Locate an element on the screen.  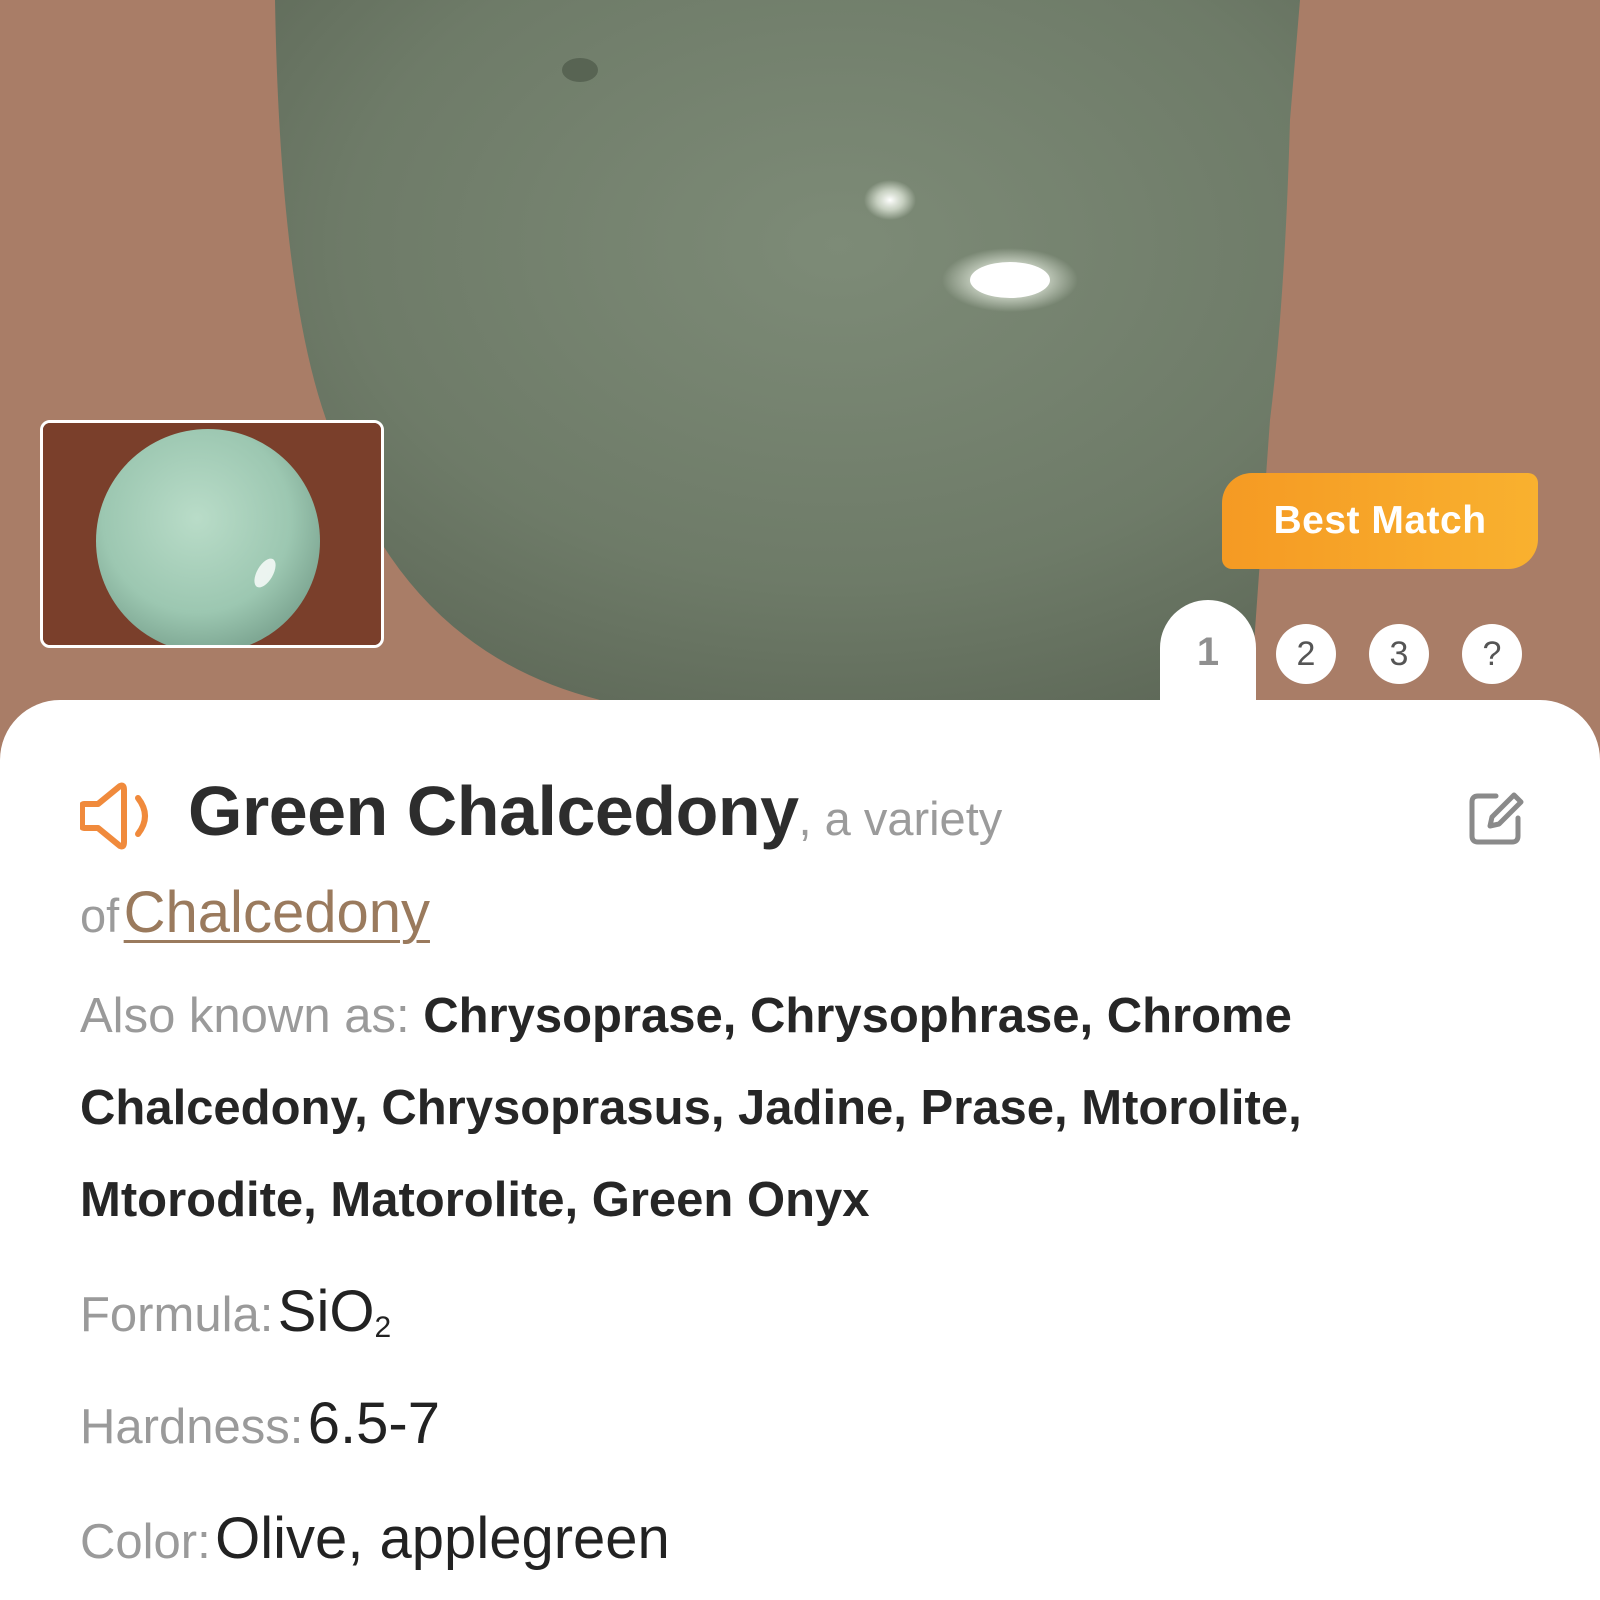
tab-2: 2 is located at coordinates (1306, 654).